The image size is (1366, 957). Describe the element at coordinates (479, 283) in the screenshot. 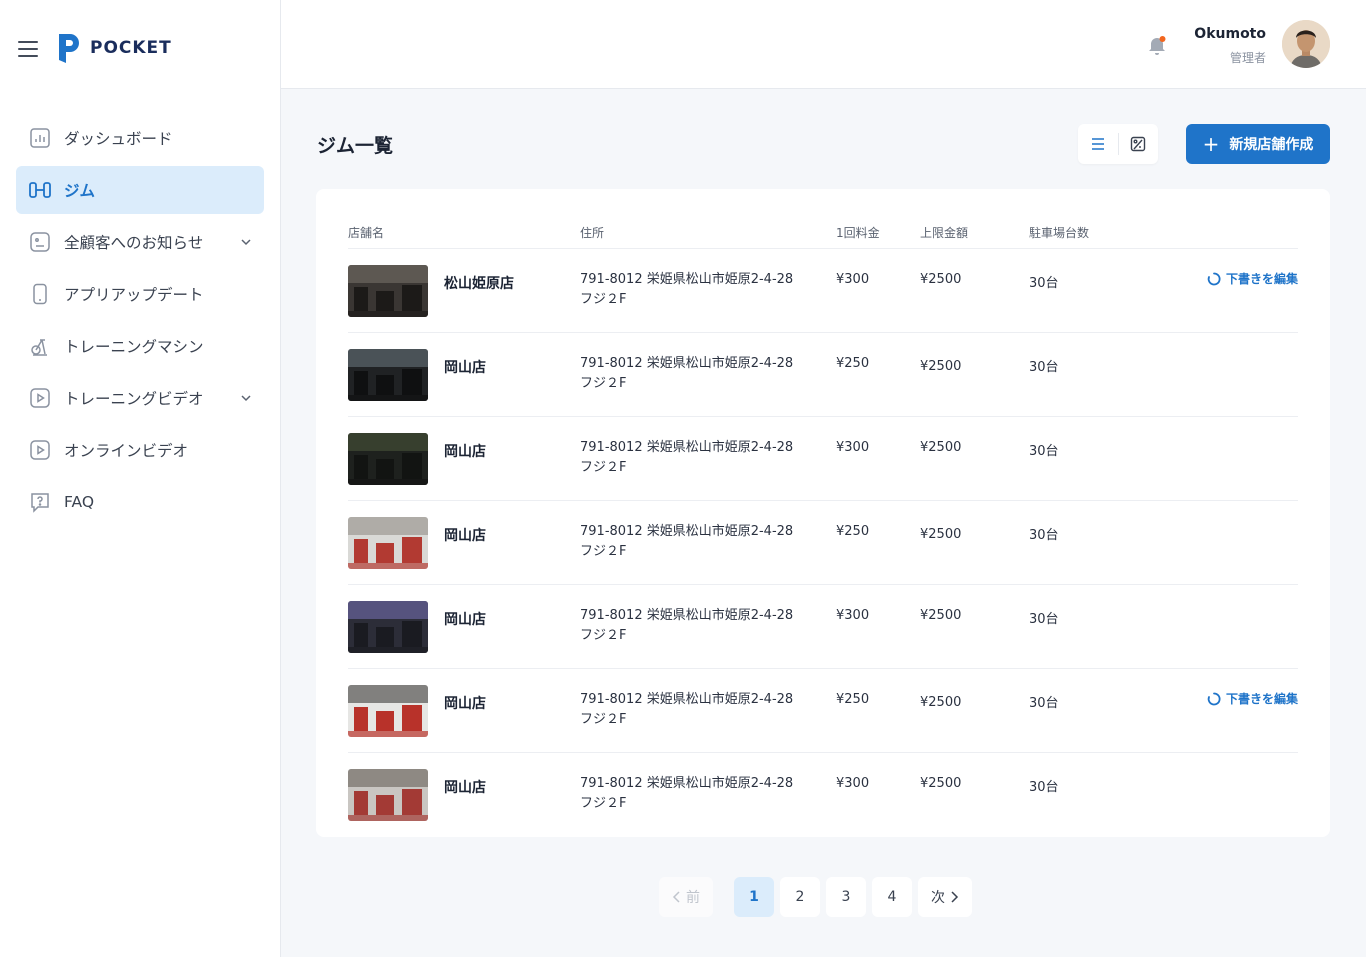

I see `store-name: 松山姫原店` at that location.